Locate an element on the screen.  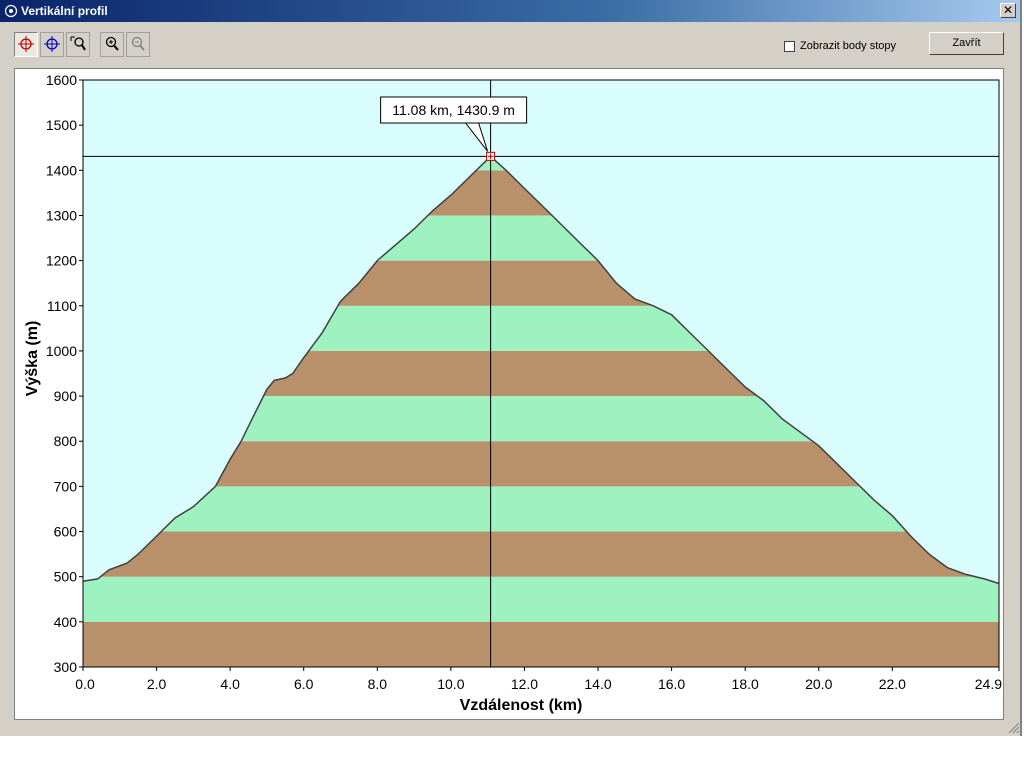
x-tick-label: 2.0 is located at coordinates (157, 684).